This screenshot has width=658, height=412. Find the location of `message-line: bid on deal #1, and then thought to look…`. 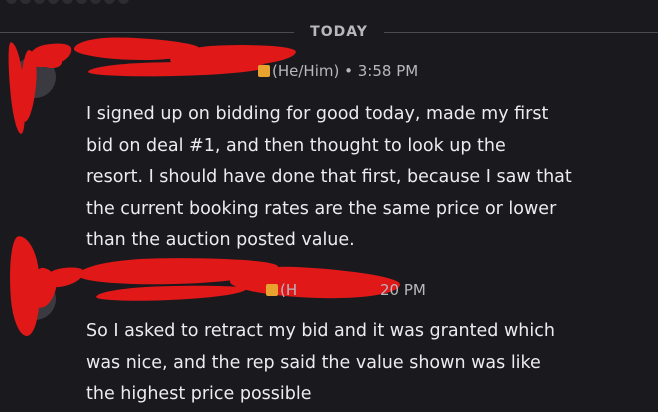

message-line: bid on deal #1, and then thought to look… is located at coordinates (296, 145).